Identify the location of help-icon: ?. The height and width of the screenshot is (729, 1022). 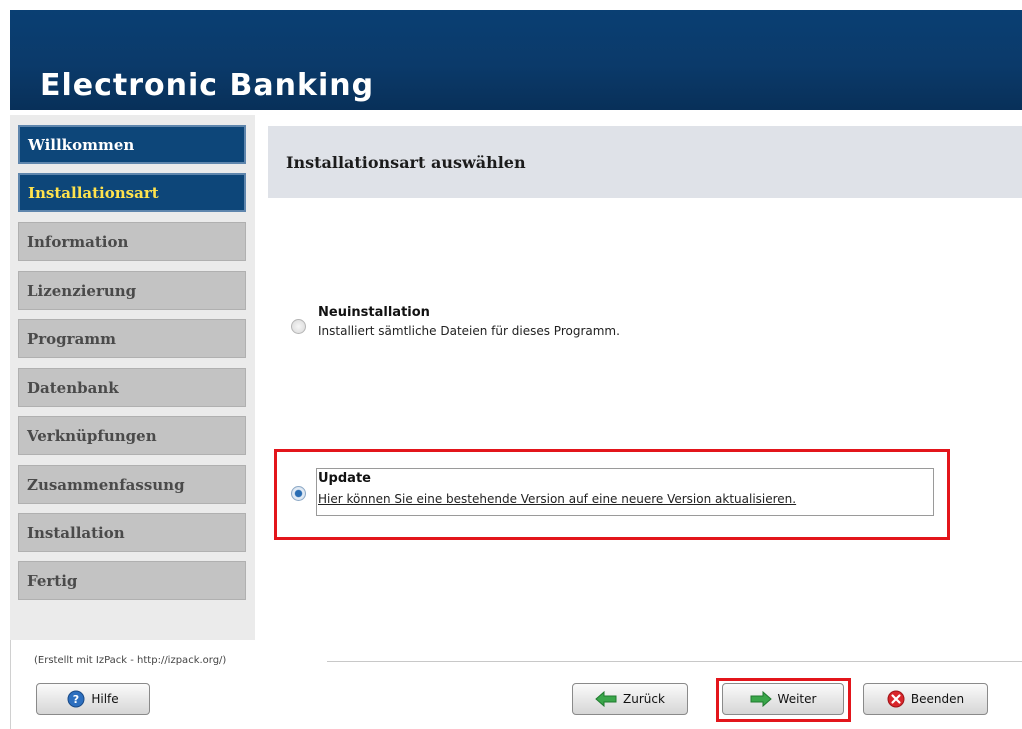
(76, 699).